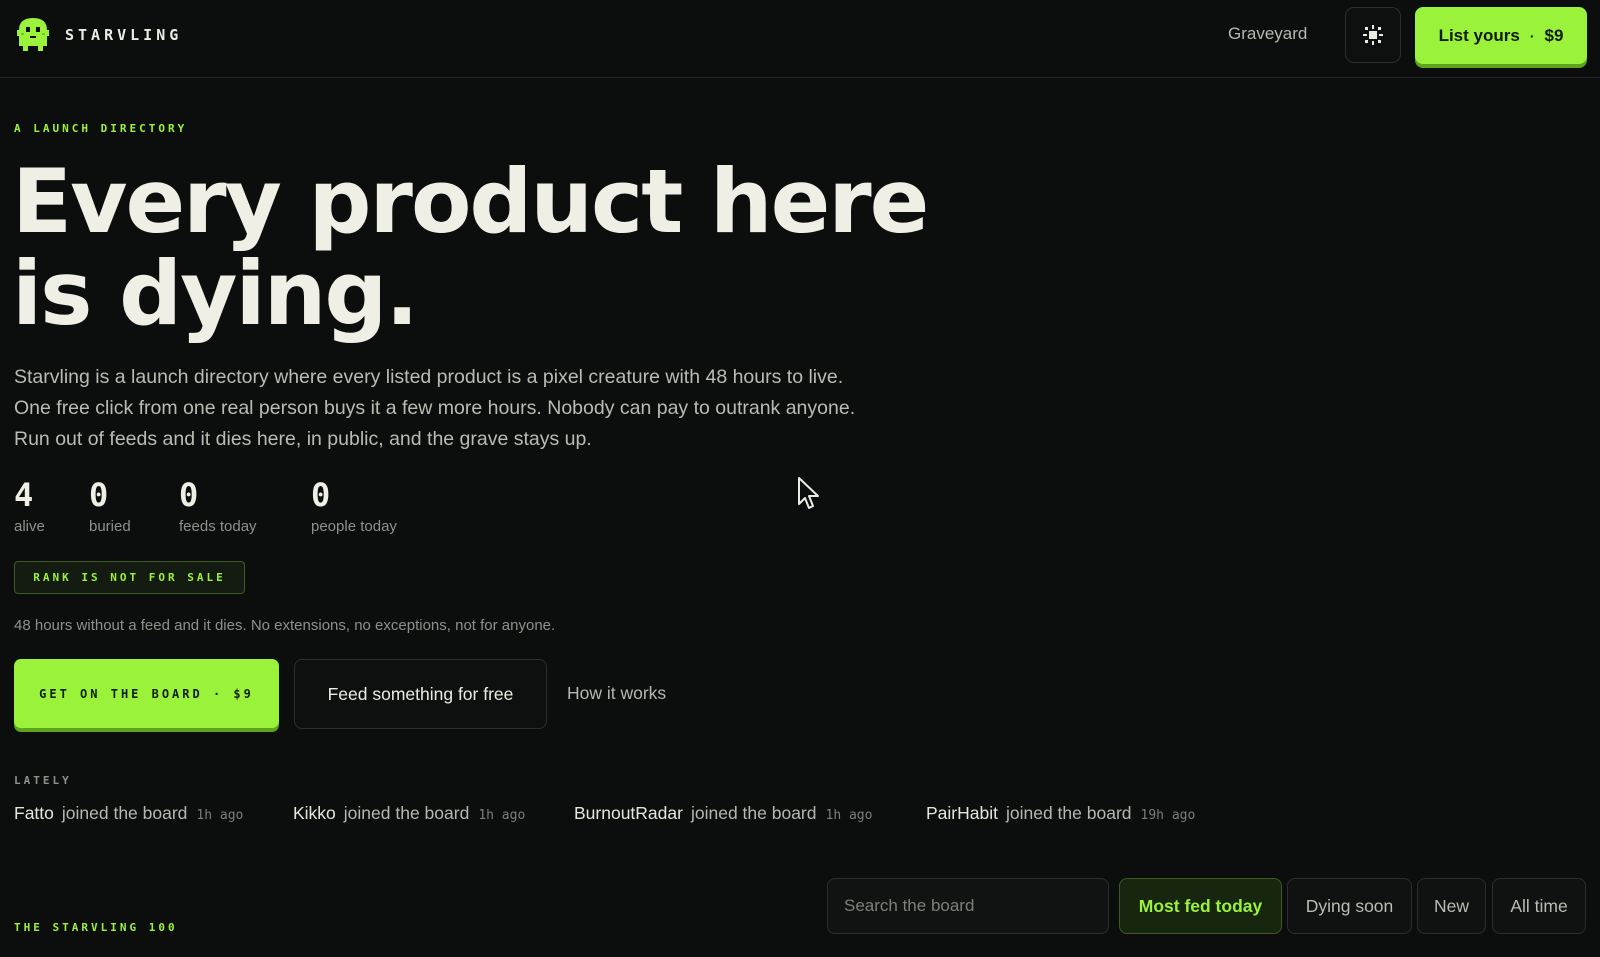  What do you see at coordinates (470, 247) in the screenshot?
I see `hero-headline: Every product here is dying.` at bounding box center [470, 247].